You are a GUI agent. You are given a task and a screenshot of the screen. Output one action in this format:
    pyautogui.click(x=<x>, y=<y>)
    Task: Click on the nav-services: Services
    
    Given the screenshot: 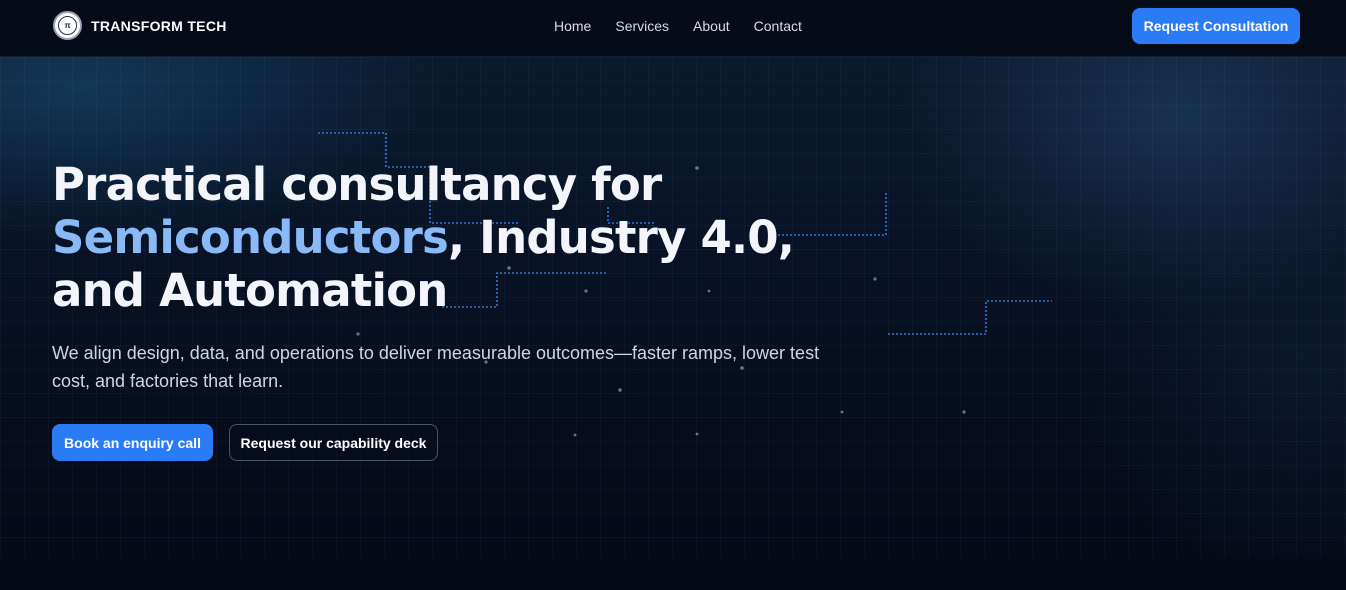 What is the action you would take?
    pyautogui.click(x=642, y=26)
    